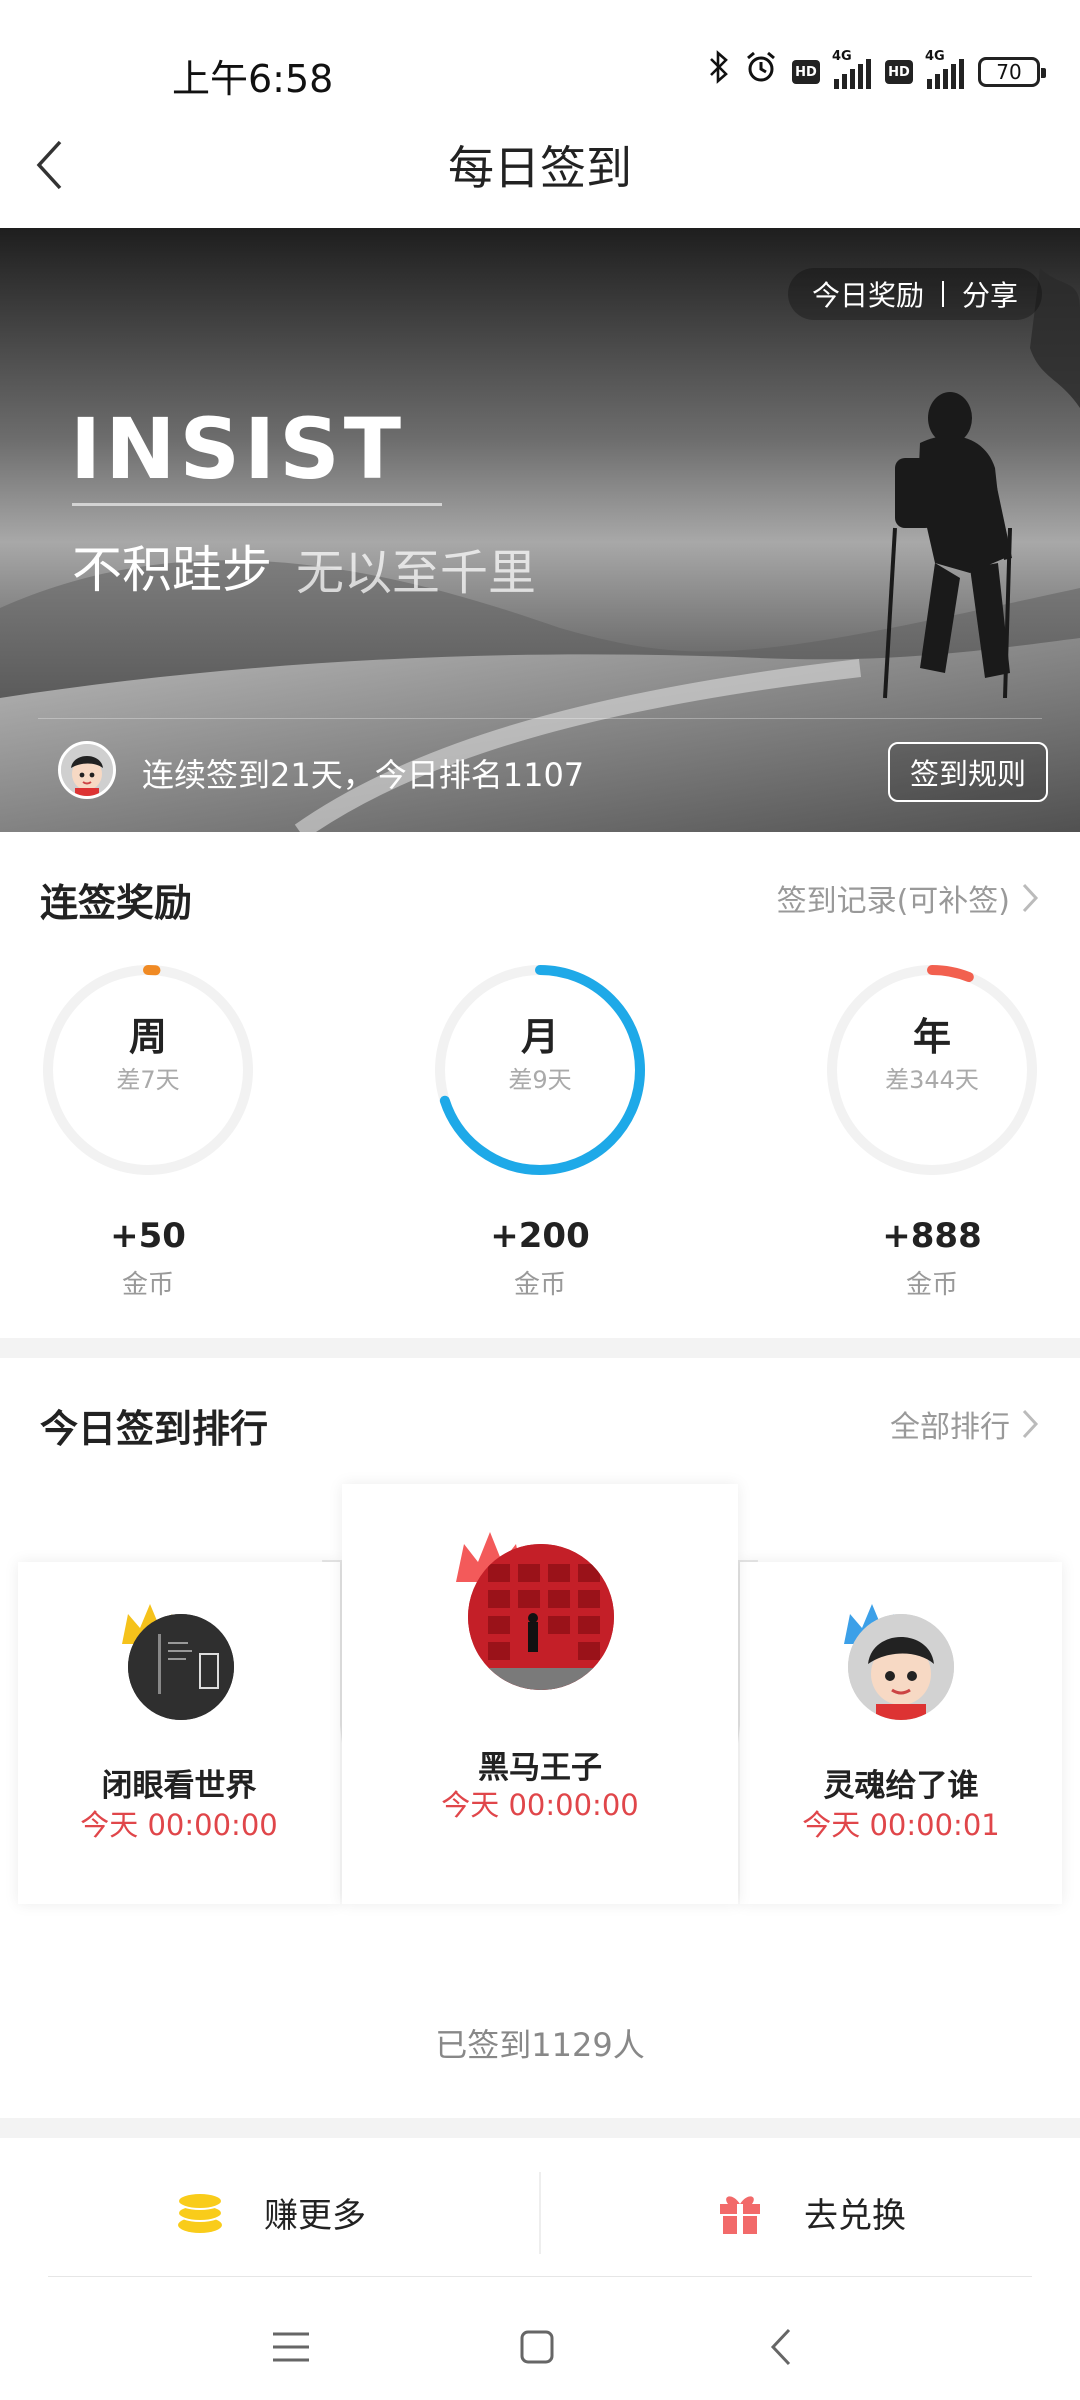  I want to click on redeem-button: 去兑换, so click(811, 2212).